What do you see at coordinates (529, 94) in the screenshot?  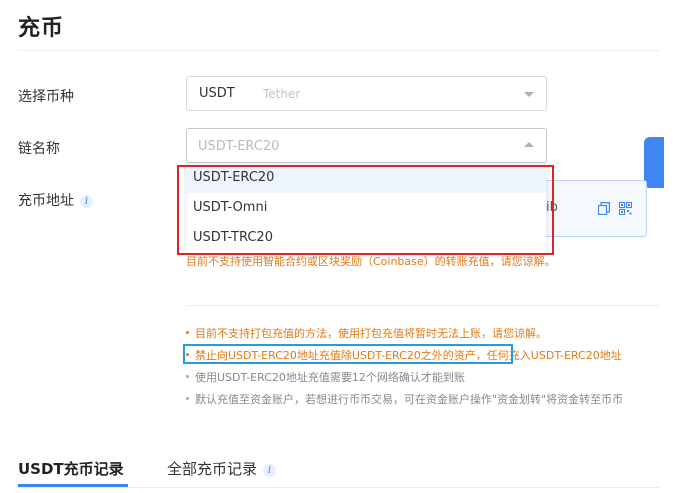 I see `chevron-down-icon` at bounding box center [529, 94].